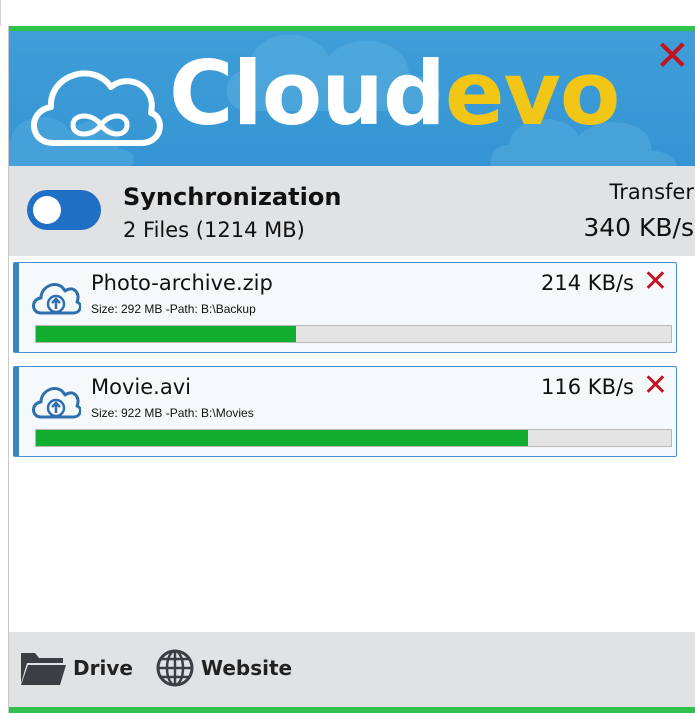 Image resolution: width=695 pixels, height=713 pixels. Describe the element at coordinates (47, 210) in the screenshot. I see `sync-toggle-knob` at that location.